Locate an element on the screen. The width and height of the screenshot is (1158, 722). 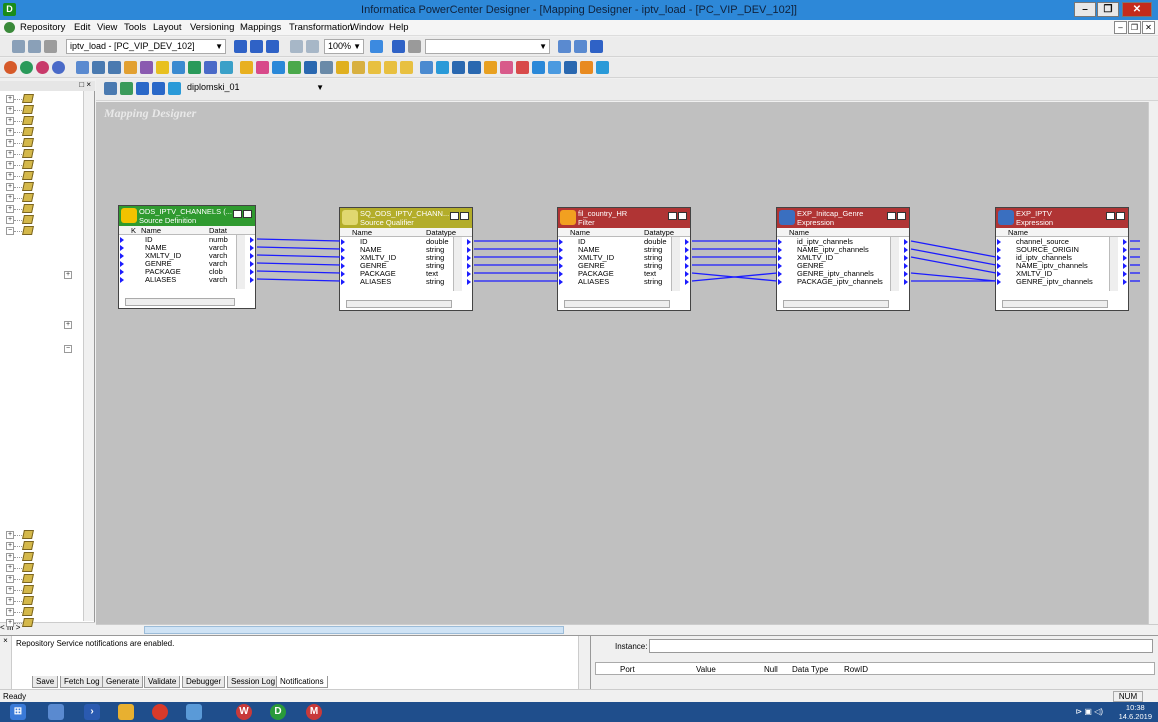
target-designer-icon is located at coordinates (26, 67).